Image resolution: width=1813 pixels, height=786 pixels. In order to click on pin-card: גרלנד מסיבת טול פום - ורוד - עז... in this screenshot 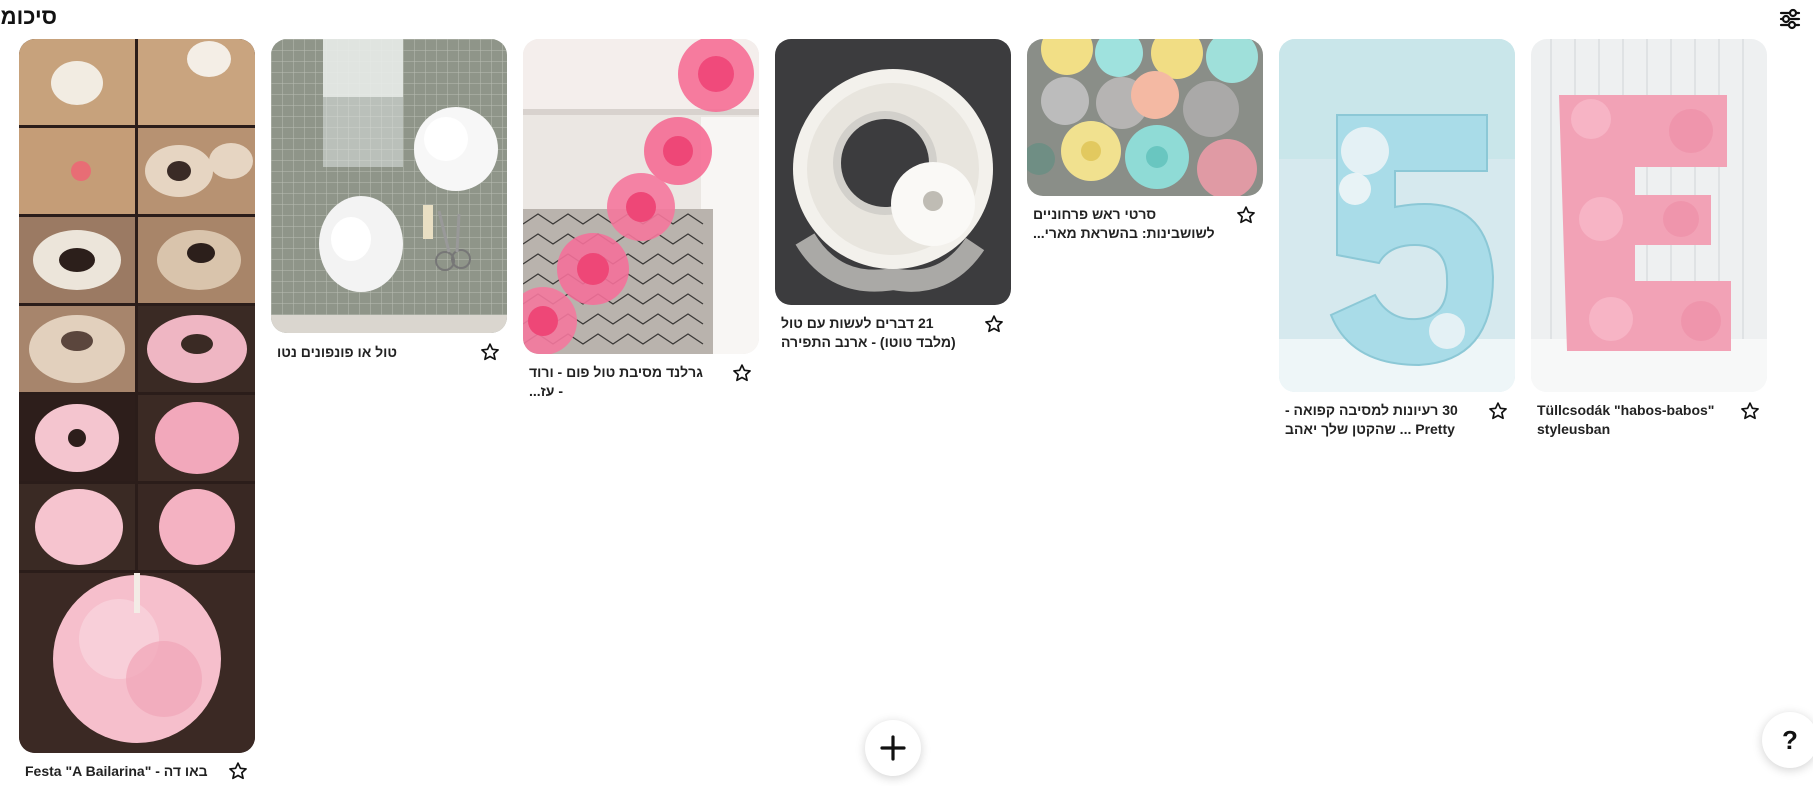, I will do `click(641, 224)`.